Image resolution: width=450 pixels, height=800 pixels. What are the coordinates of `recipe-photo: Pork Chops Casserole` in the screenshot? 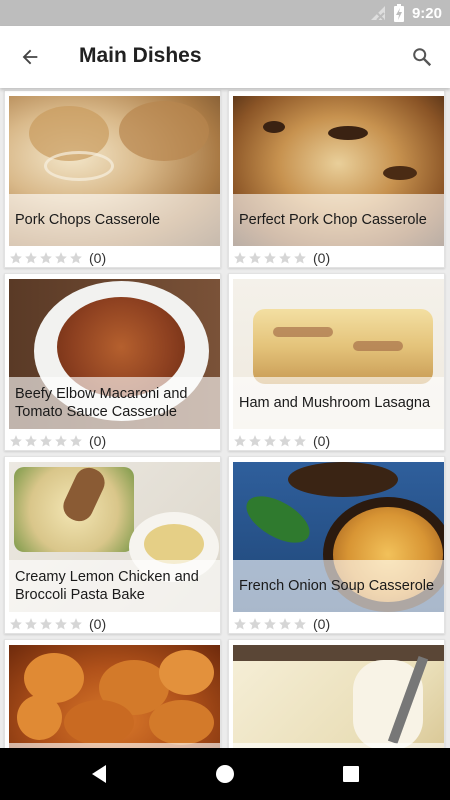 It's located at (114, 171).